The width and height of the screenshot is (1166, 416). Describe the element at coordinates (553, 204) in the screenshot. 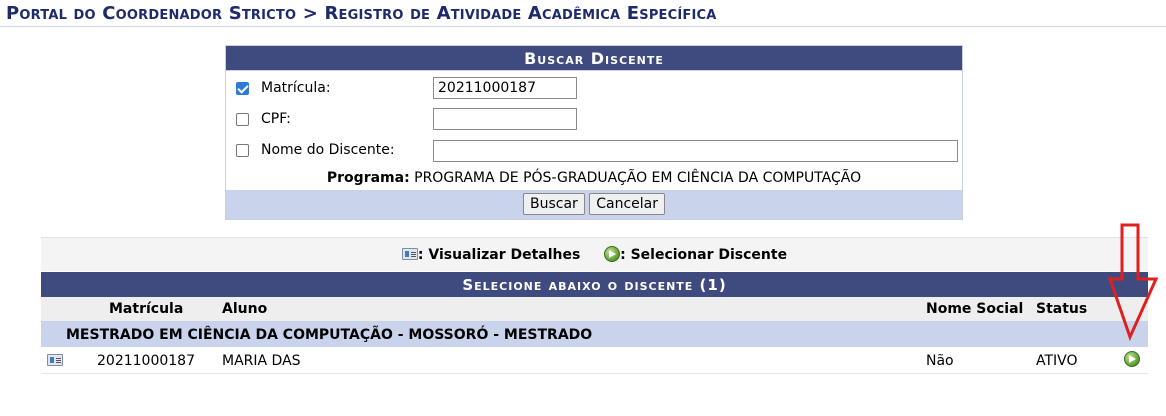

I see `buscar-button: Buscar` at that location.